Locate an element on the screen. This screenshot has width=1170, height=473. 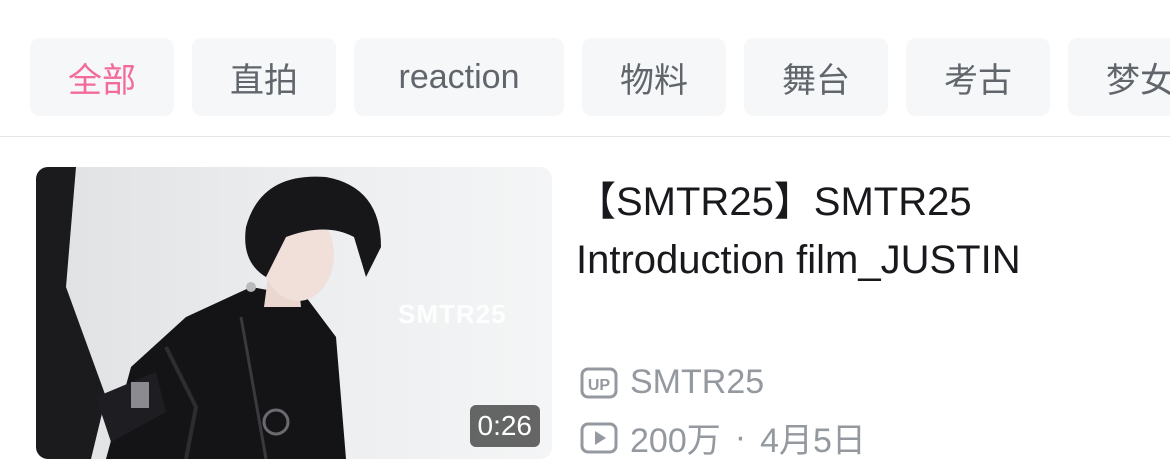
play-count-icon is located at coordinates (599, 437).